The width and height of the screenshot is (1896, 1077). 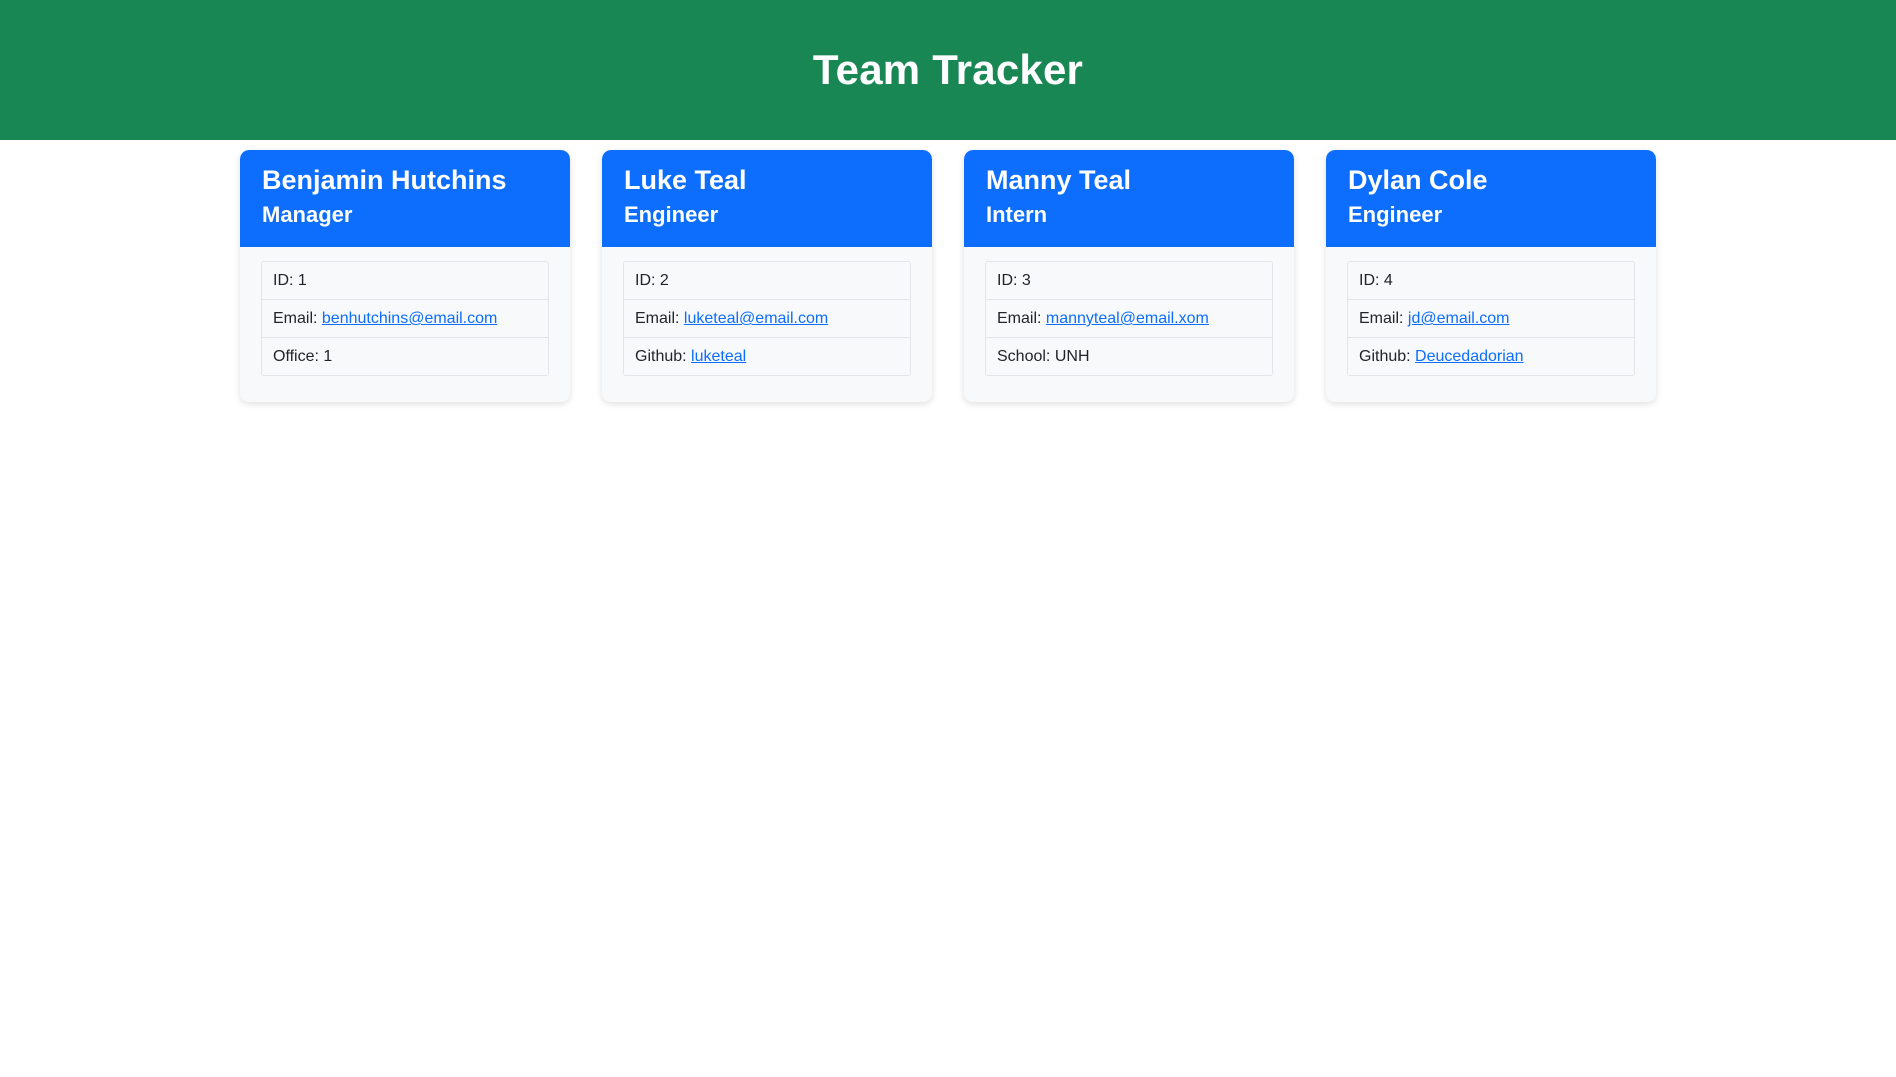 What do you see at coordinates (1024, 357) in the screenshot?
I see `detail-label: School:` at bounding box center [1024, 357].